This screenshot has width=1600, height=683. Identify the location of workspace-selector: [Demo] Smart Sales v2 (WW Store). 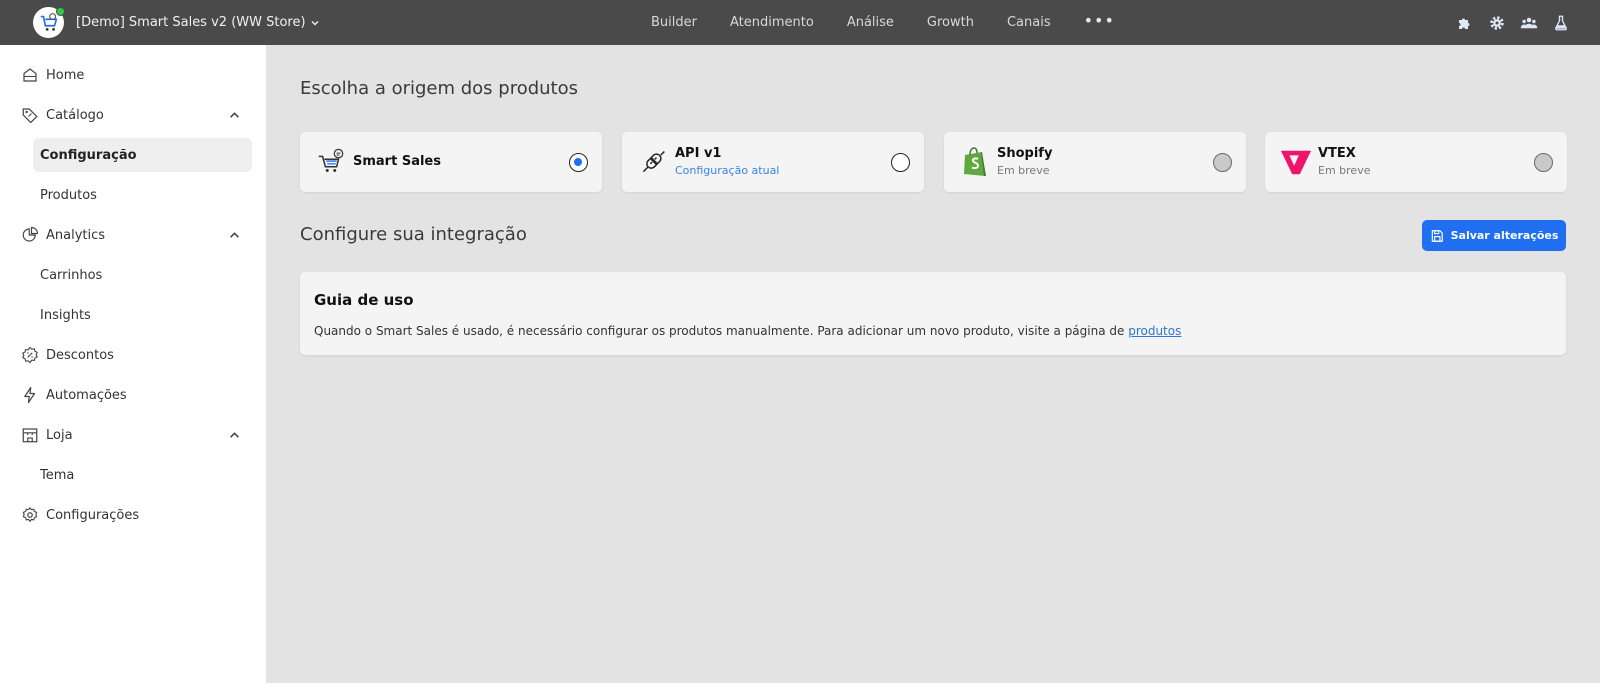
(198, 22).